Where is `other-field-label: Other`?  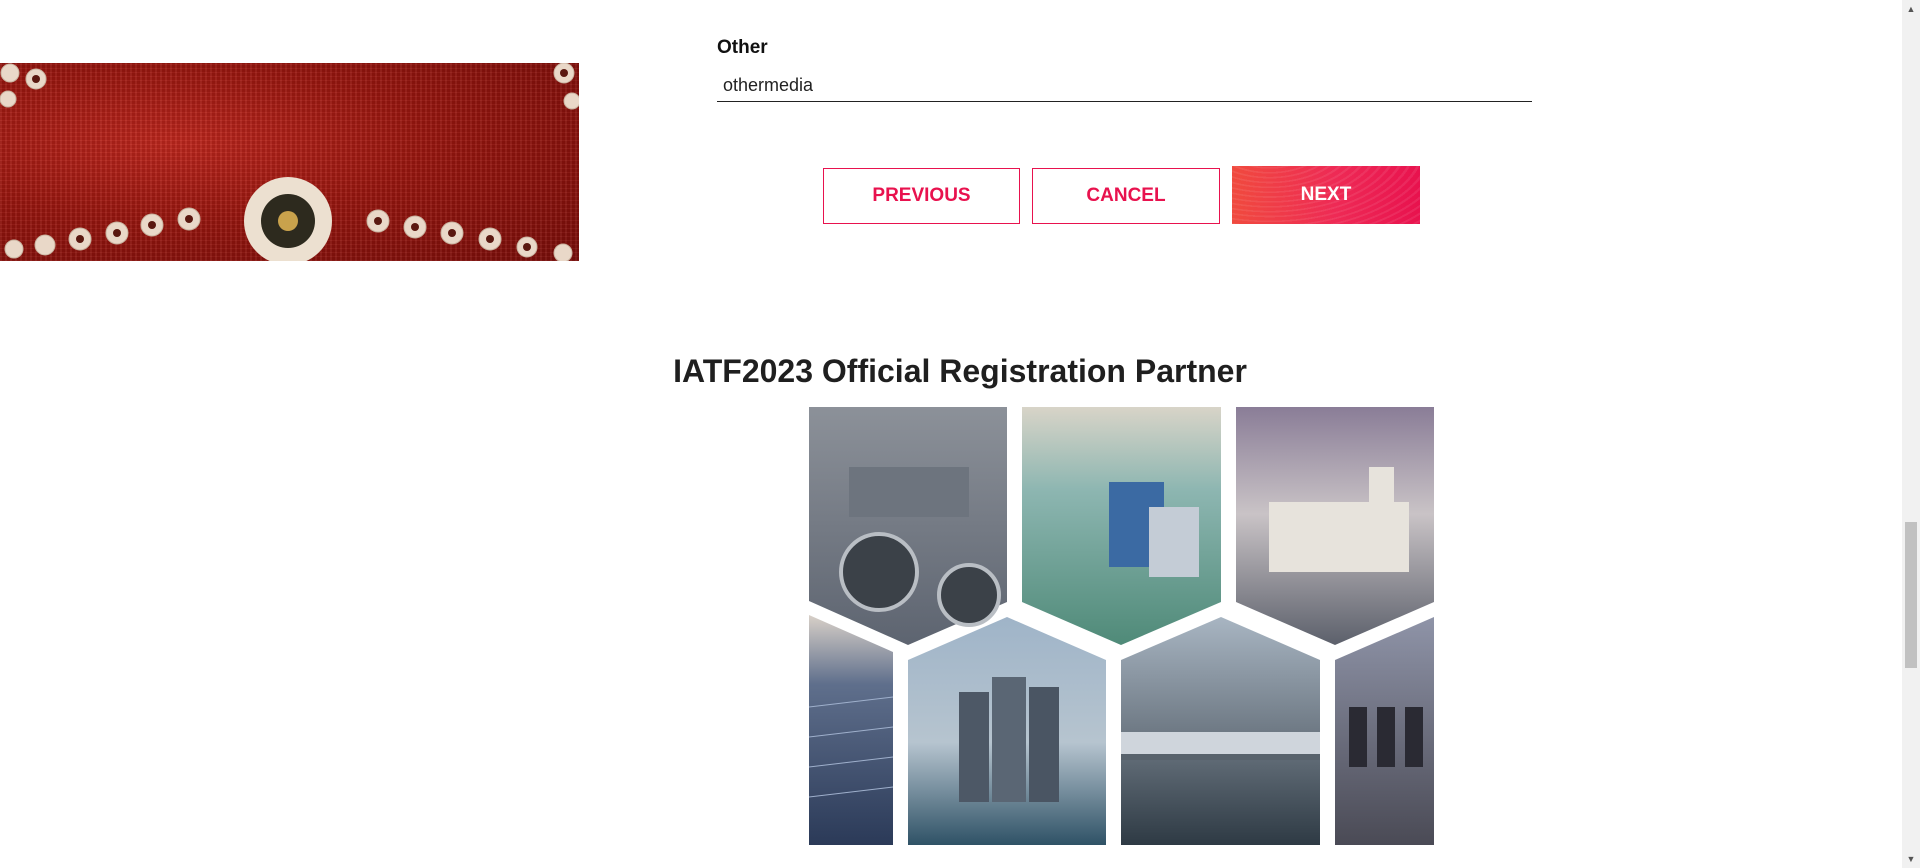
other-field-label: Other is located at coordinates (742, 47).